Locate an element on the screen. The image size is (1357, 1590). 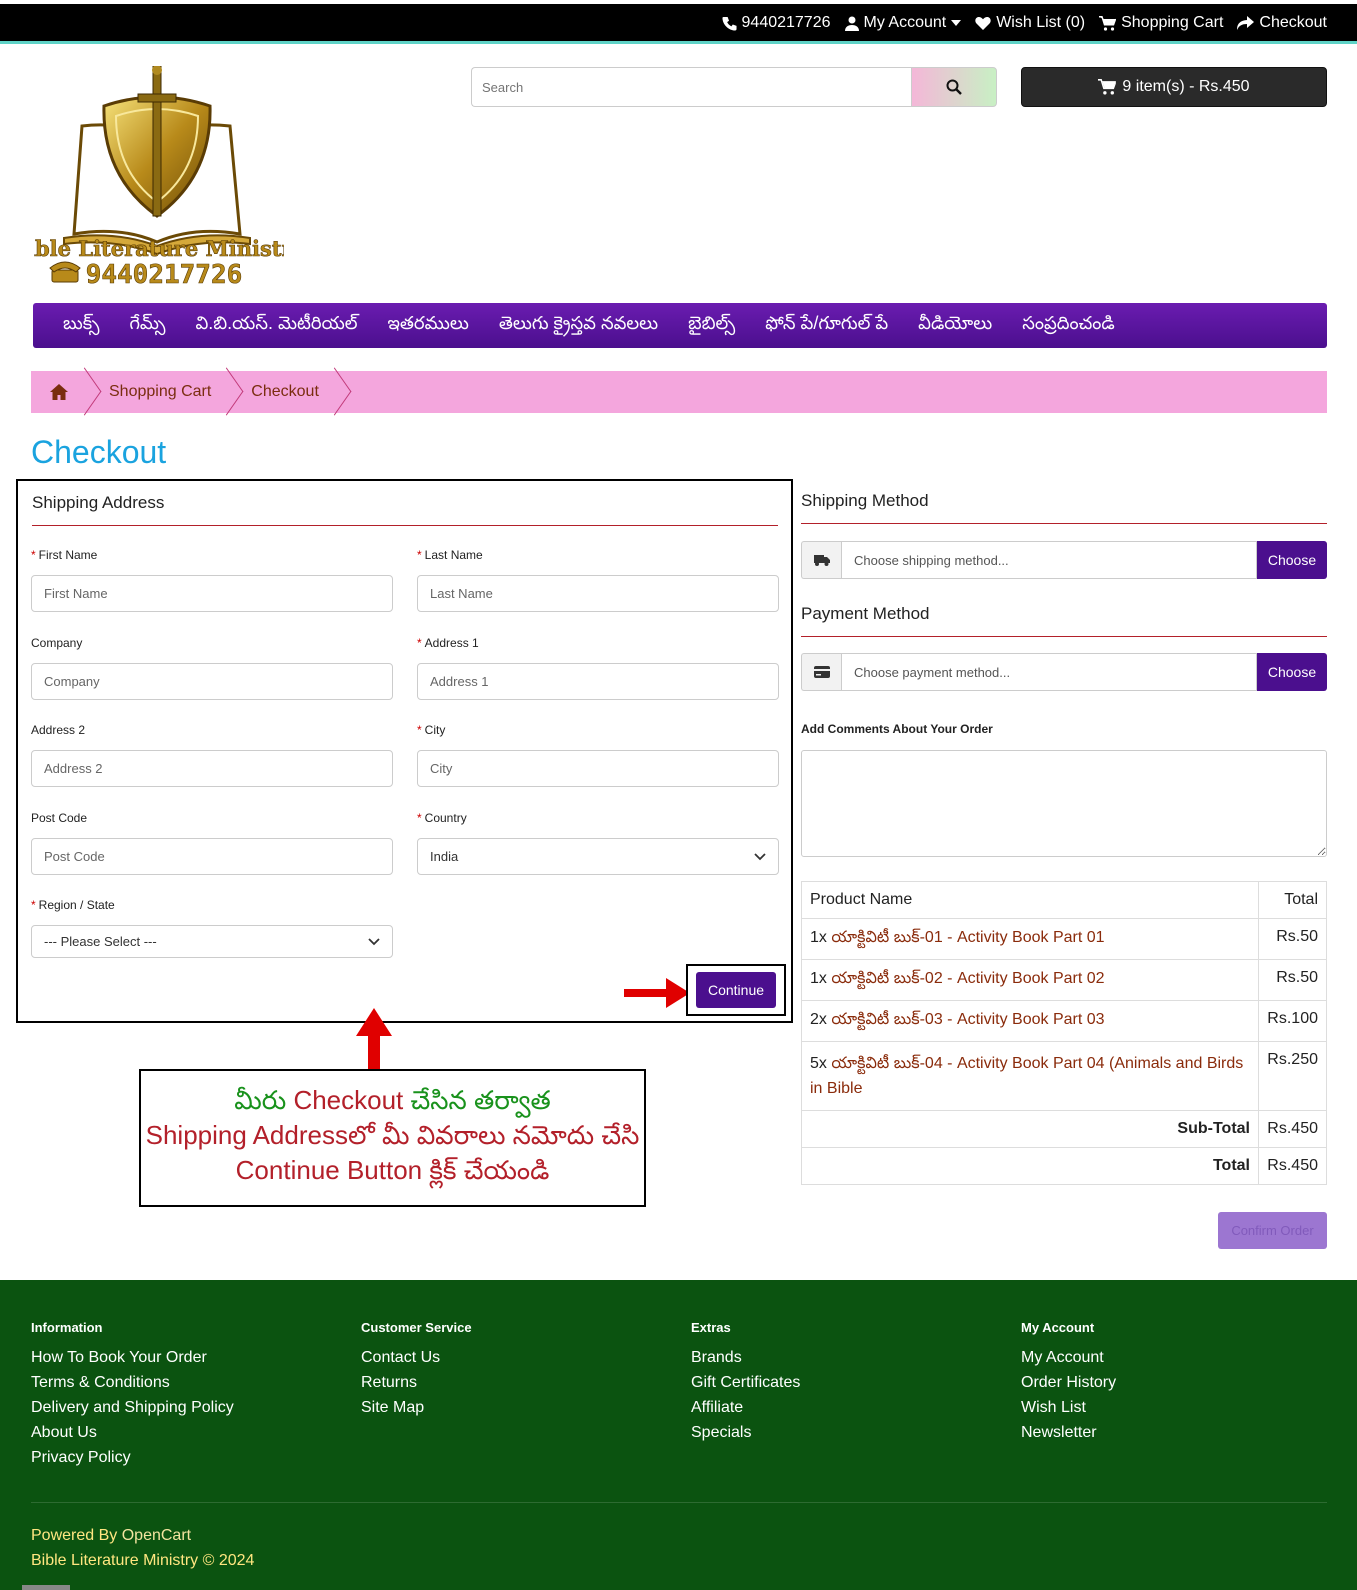
search-input is located at coordinates (691, 87).